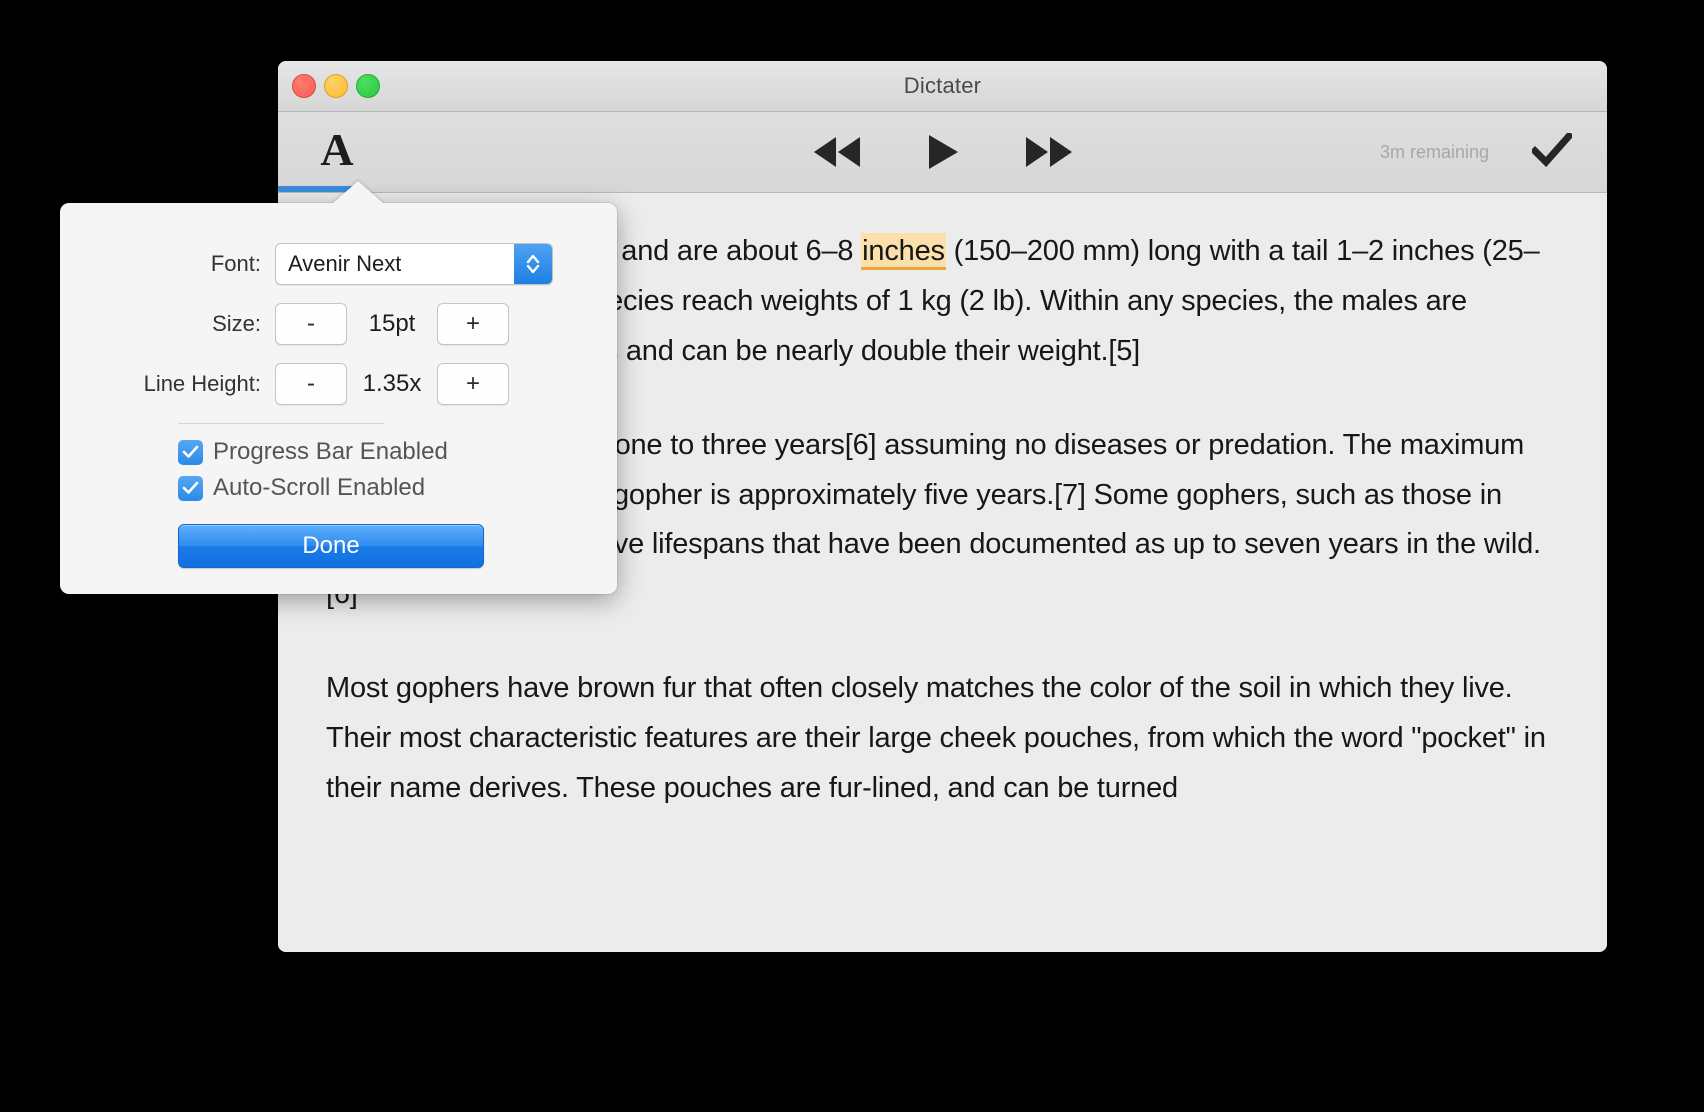 Image resolution: width=1704 pixels, height=1112 pixels. I want to click on progress-bar-enabled-checkbox, so click(190, 452).